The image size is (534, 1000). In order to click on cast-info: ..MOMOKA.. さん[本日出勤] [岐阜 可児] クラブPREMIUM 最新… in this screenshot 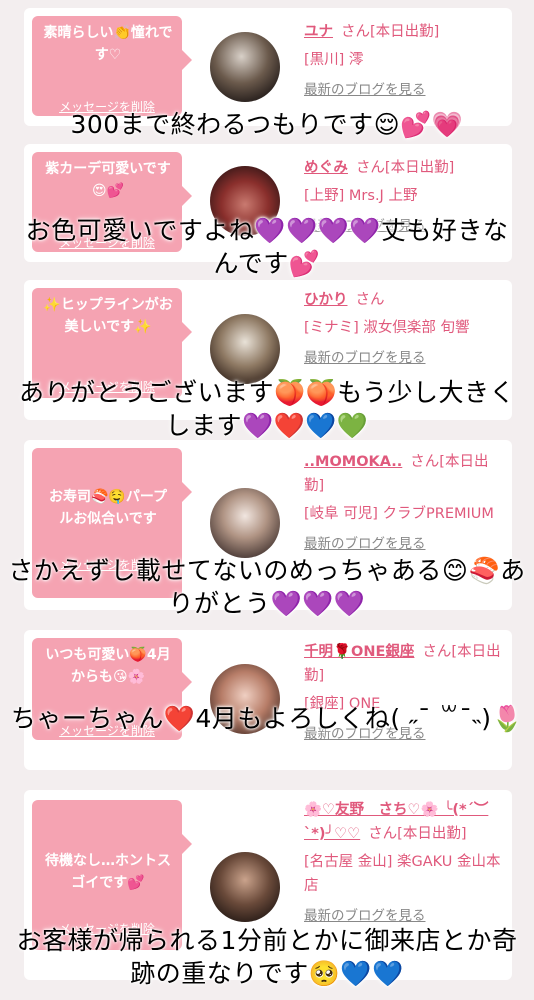, I will do `click(404, 503)`.